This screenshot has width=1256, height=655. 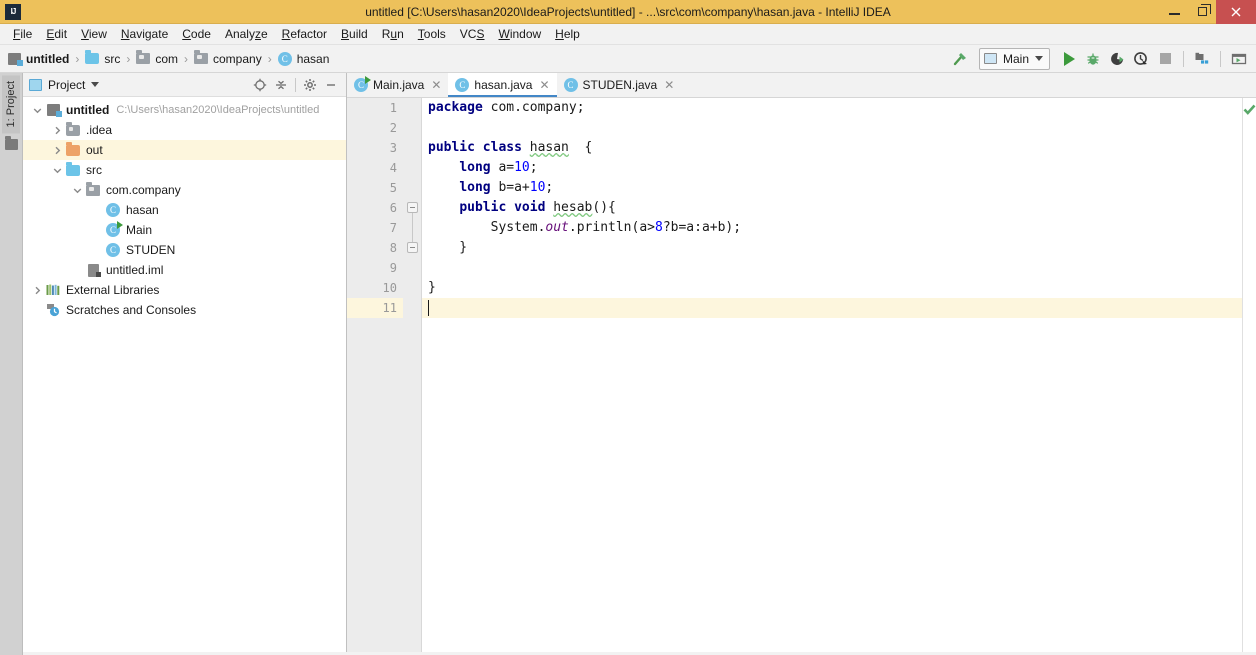 I want to click on bug-icon, so click(x=1093, y=58).